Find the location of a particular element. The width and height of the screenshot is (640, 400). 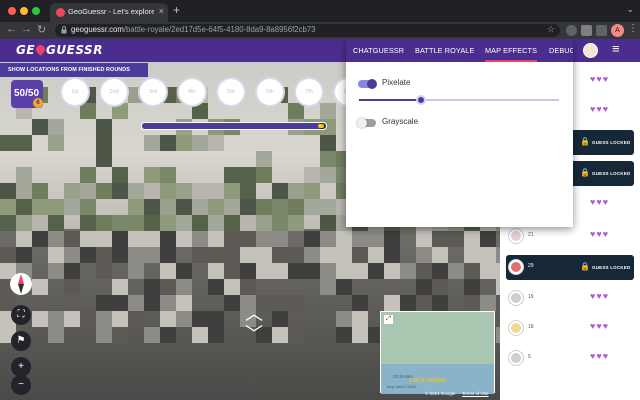

pixelate-amount-slider is located at coordinates (459, 100).